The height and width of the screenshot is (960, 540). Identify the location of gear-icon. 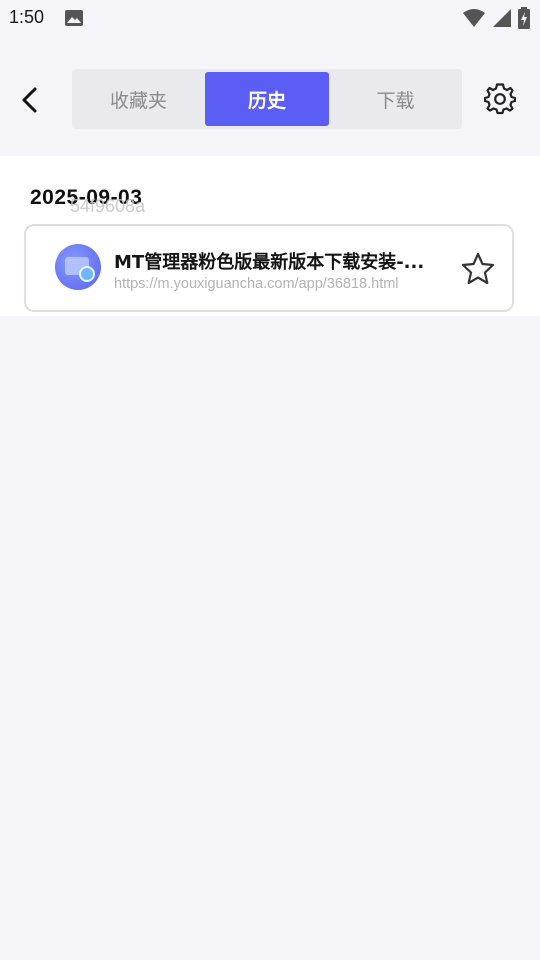
(500, 99).